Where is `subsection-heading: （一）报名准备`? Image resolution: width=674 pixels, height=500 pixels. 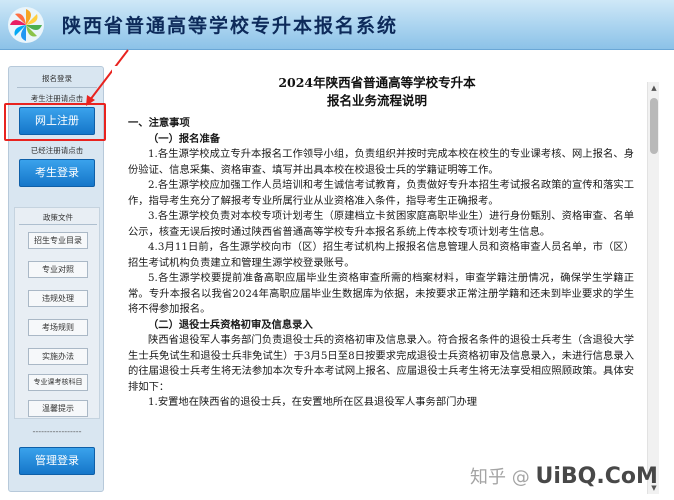 subsection-heading: （一）报名准备 is located at coordinates (184, 138).